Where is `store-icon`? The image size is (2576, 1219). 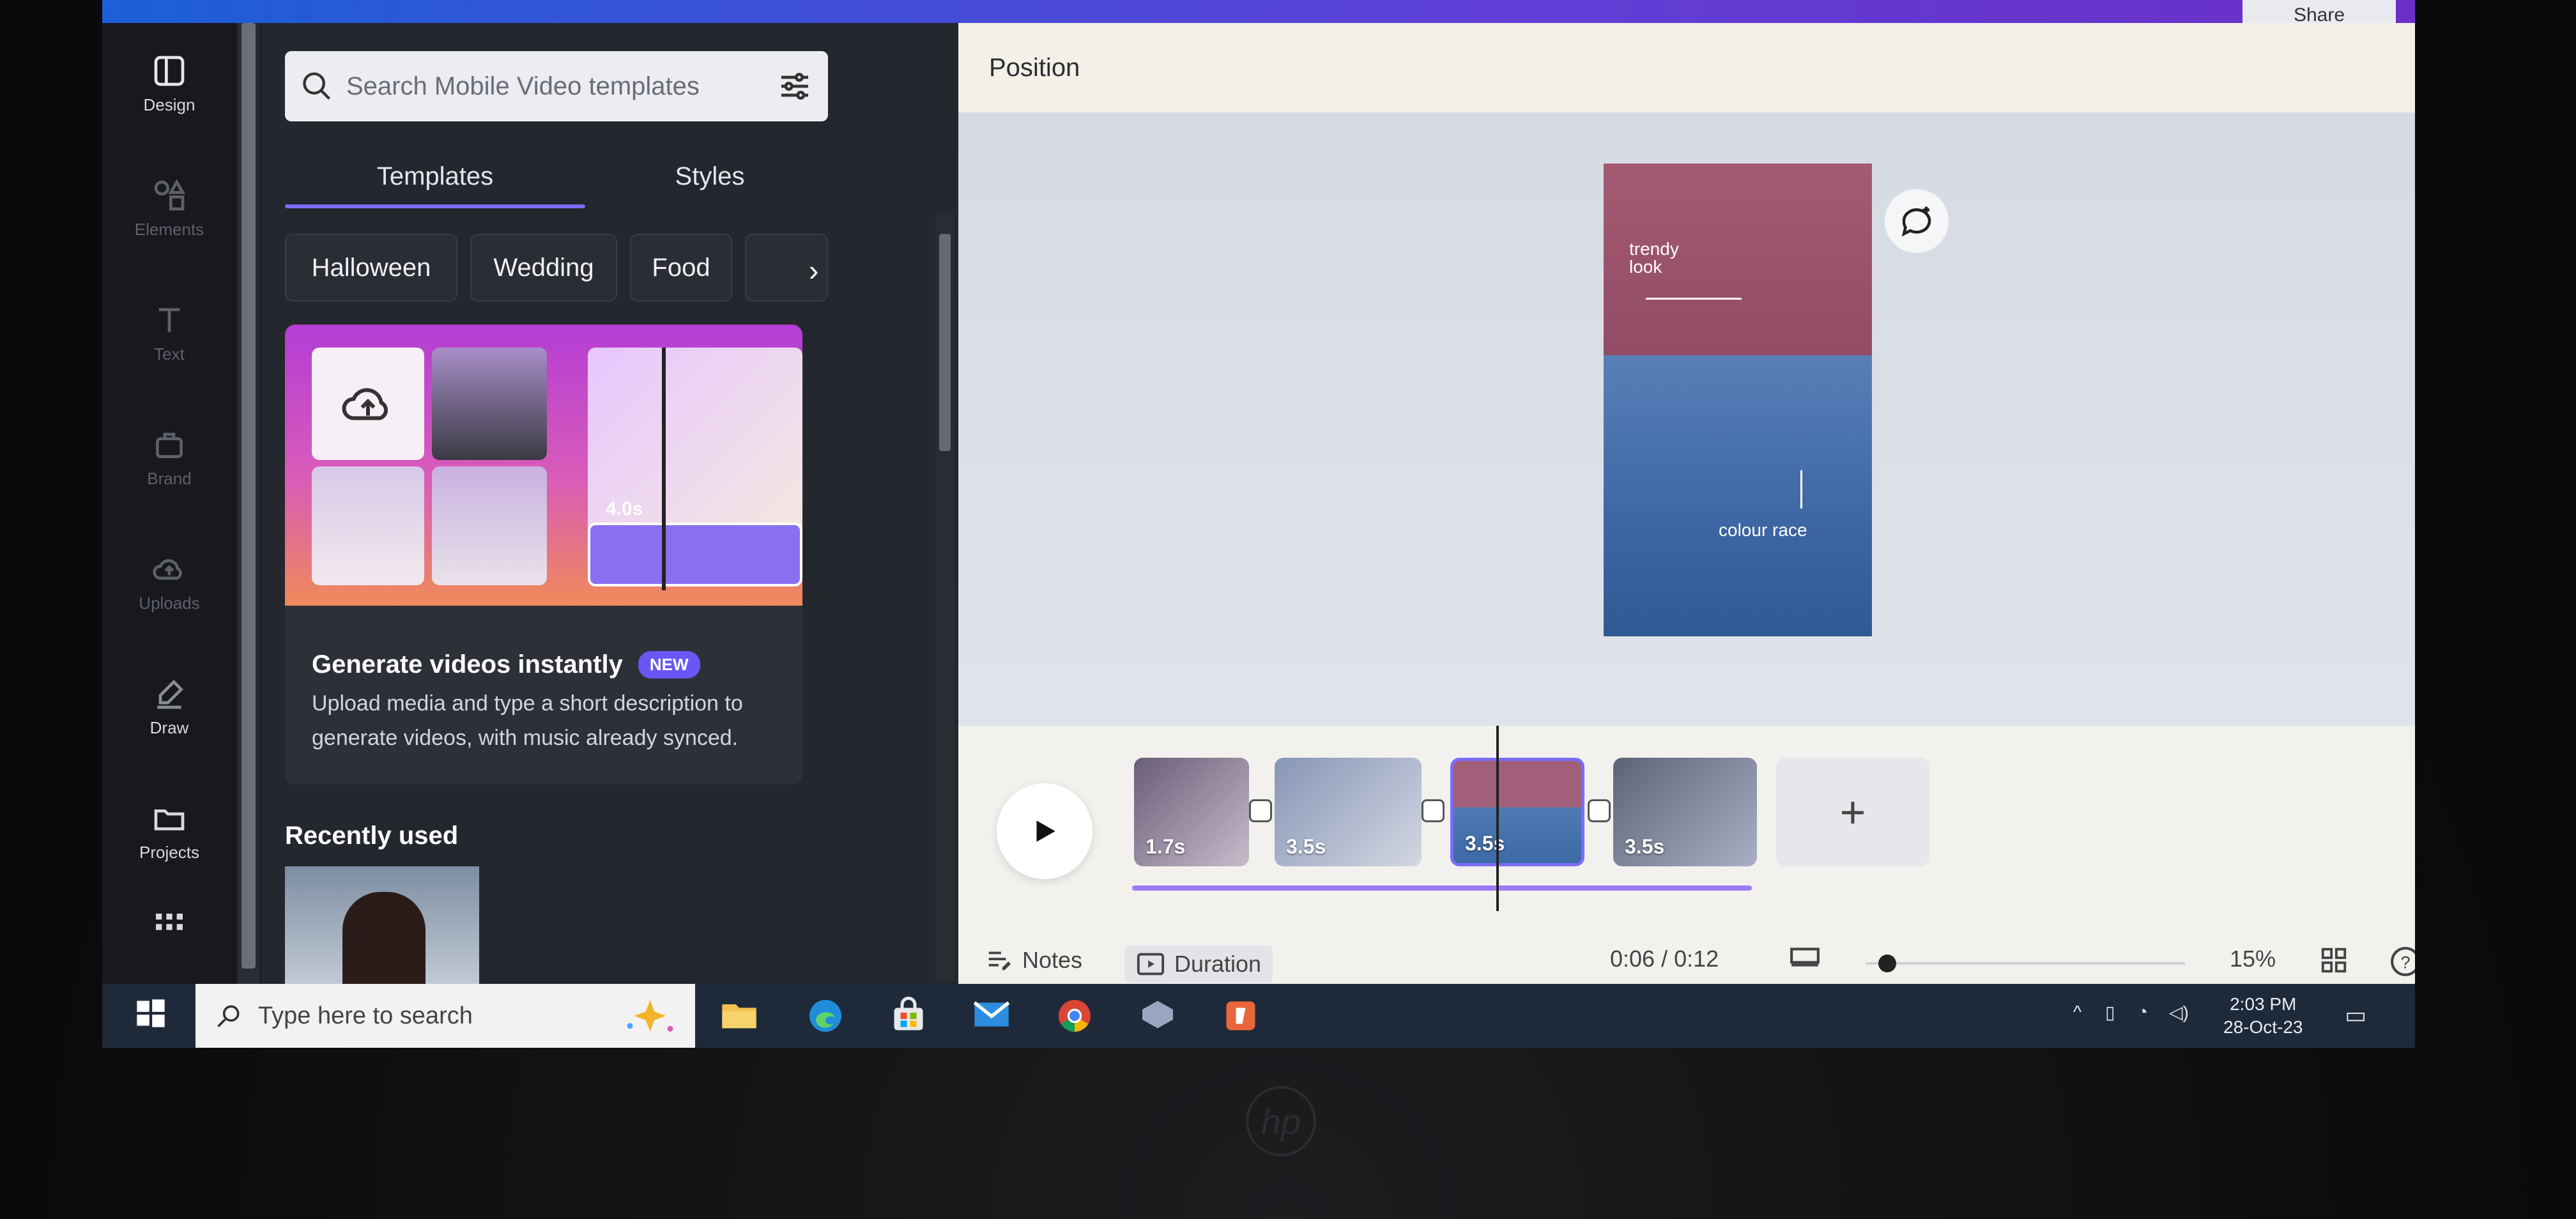
store-icon is located at coordinates (908, 1014).